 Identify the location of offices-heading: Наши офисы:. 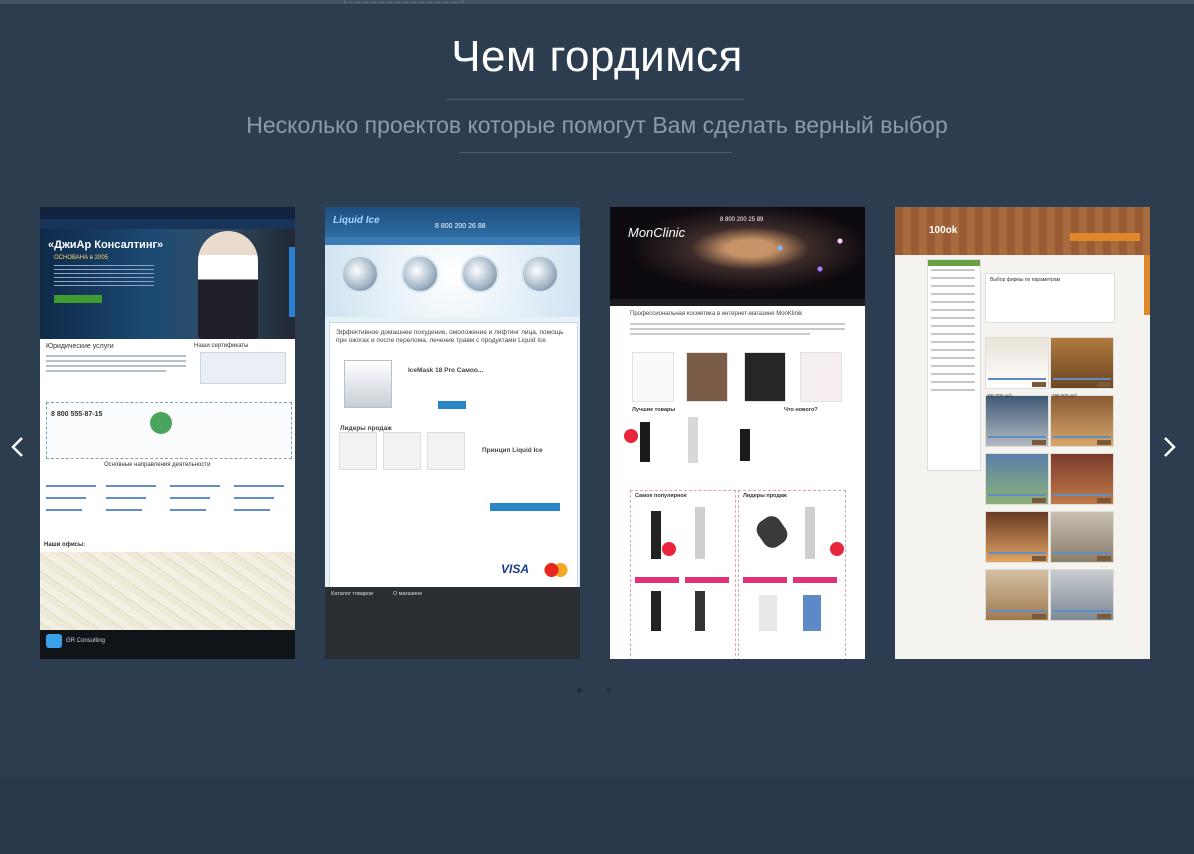
(65, 545).